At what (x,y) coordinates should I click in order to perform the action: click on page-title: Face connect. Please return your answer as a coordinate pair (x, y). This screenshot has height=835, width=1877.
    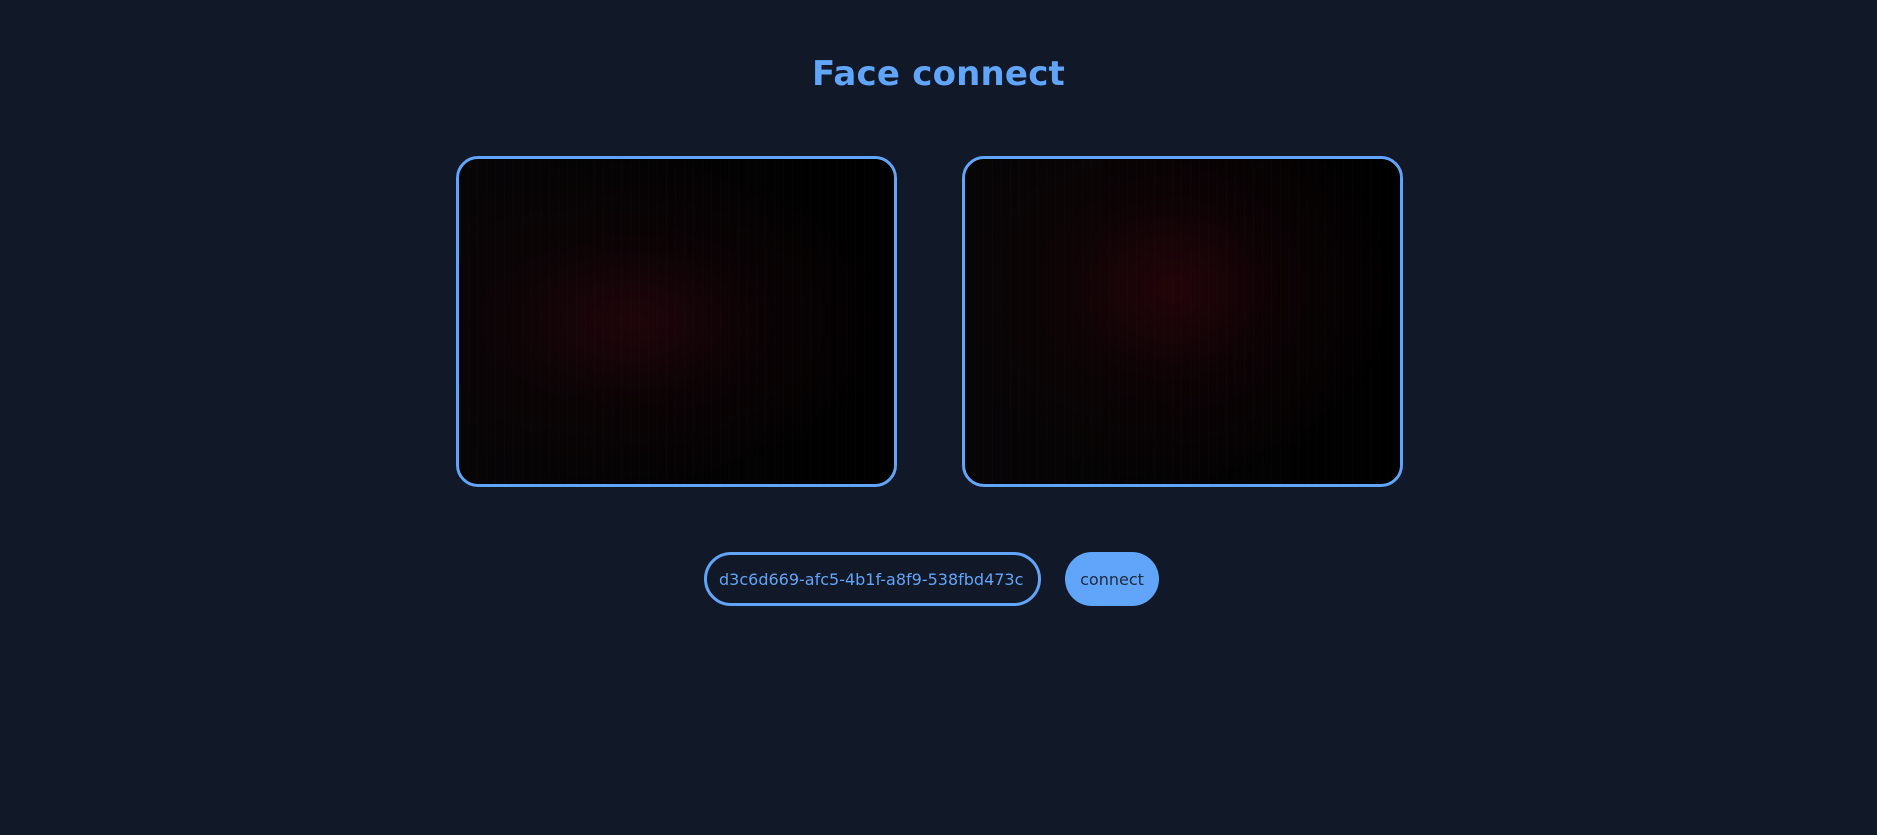
    Looking at the image, I should click on (938, 74).